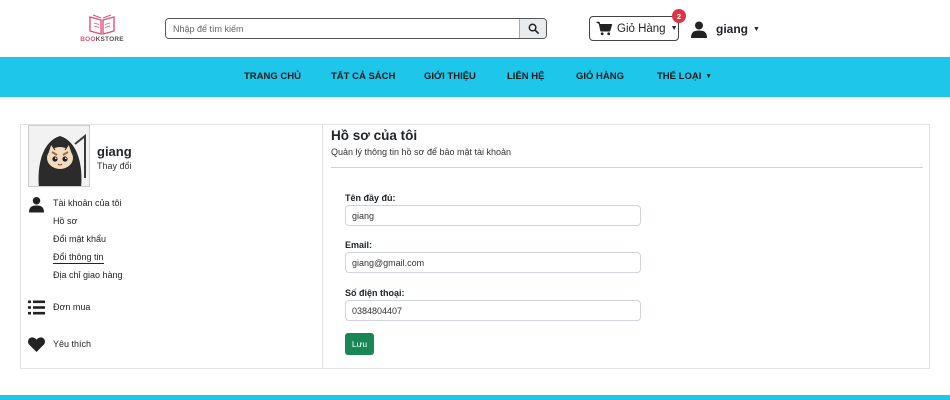  Describe the element at coordinates (363, 77) in the screenshot. I see `nav-item-all-books: TẤT CẢ SÁCH` at that location.